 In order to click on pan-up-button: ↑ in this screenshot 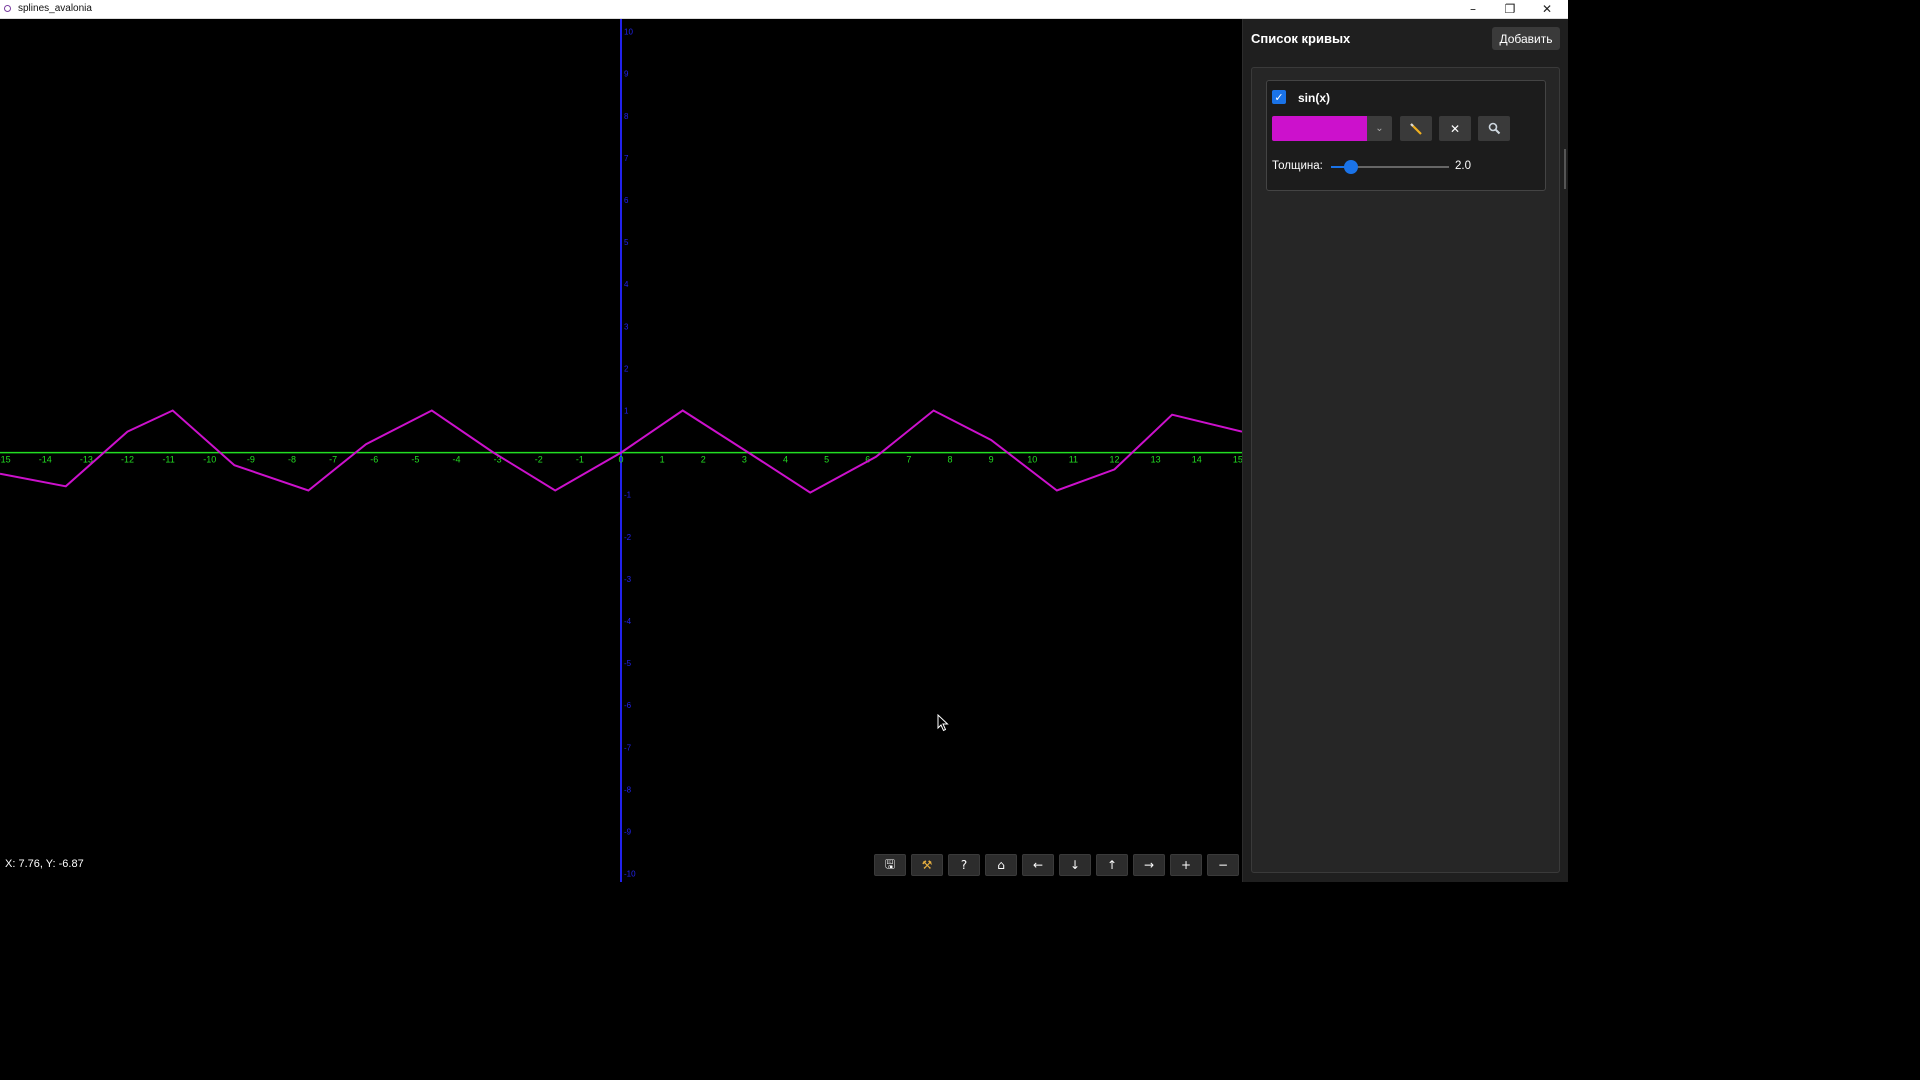, I will do `click(1112, 865)`.